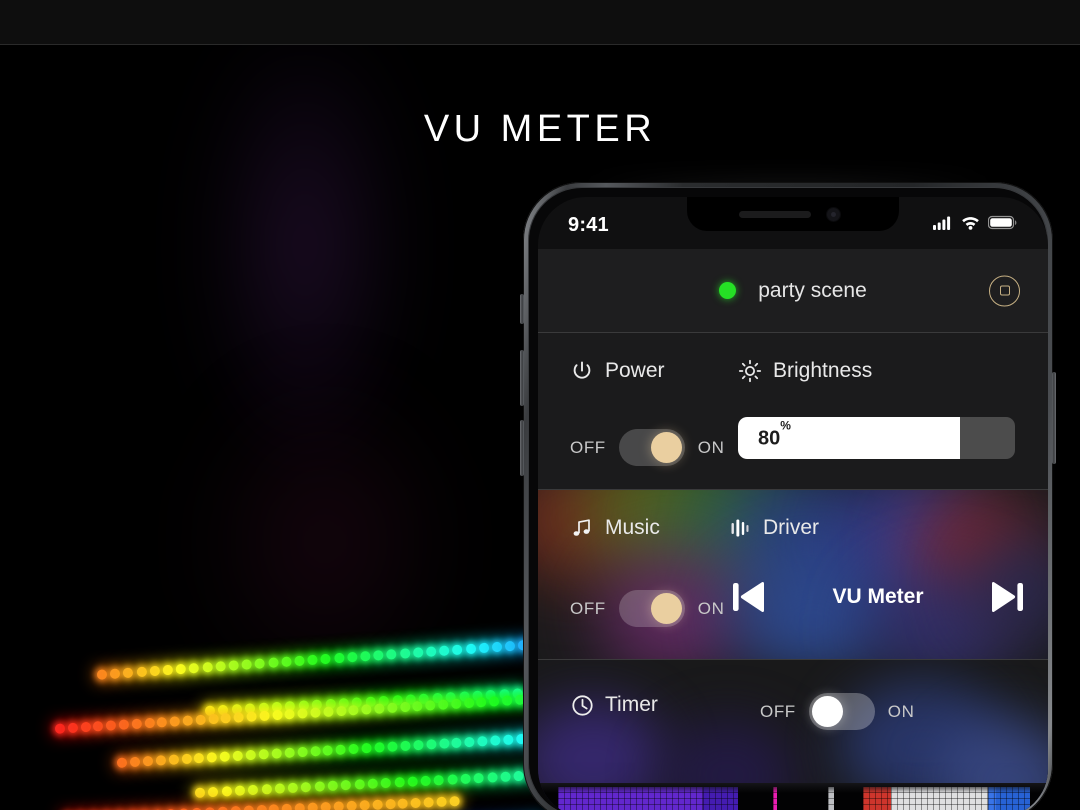 The width and height of the screenshot is (1080, 810). I want to click on power-toggle-track, so click(651, 447).